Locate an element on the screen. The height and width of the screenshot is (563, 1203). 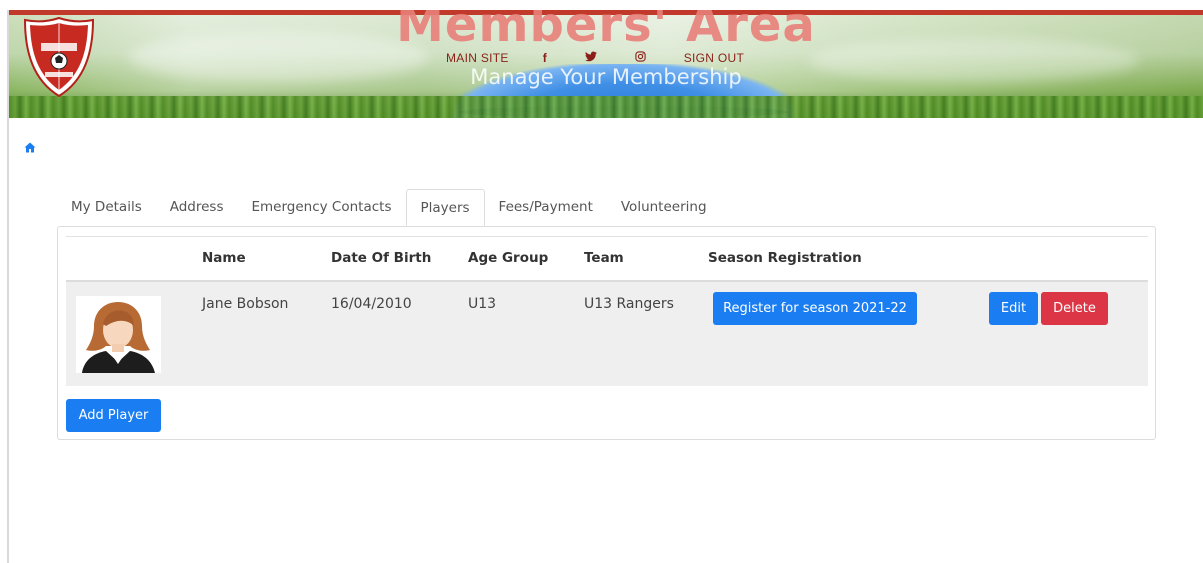
sign-out-link: SIGN OUT is located at coordinates (714, 58).